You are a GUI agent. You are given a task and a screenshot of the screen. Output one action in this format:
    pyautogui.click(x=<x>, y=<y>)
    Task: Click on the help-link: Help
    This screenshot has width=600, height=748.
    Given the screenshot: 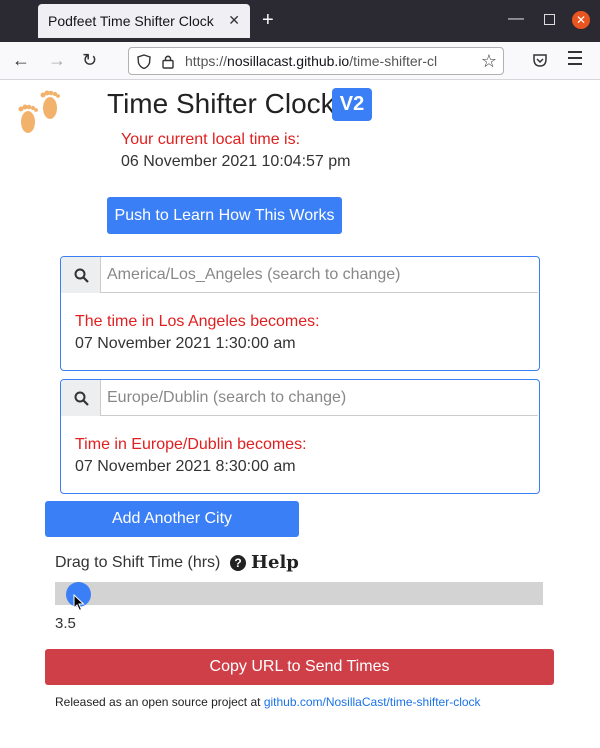 What is the action you would take?
    pyautogui.click(x=275, y=562)
    